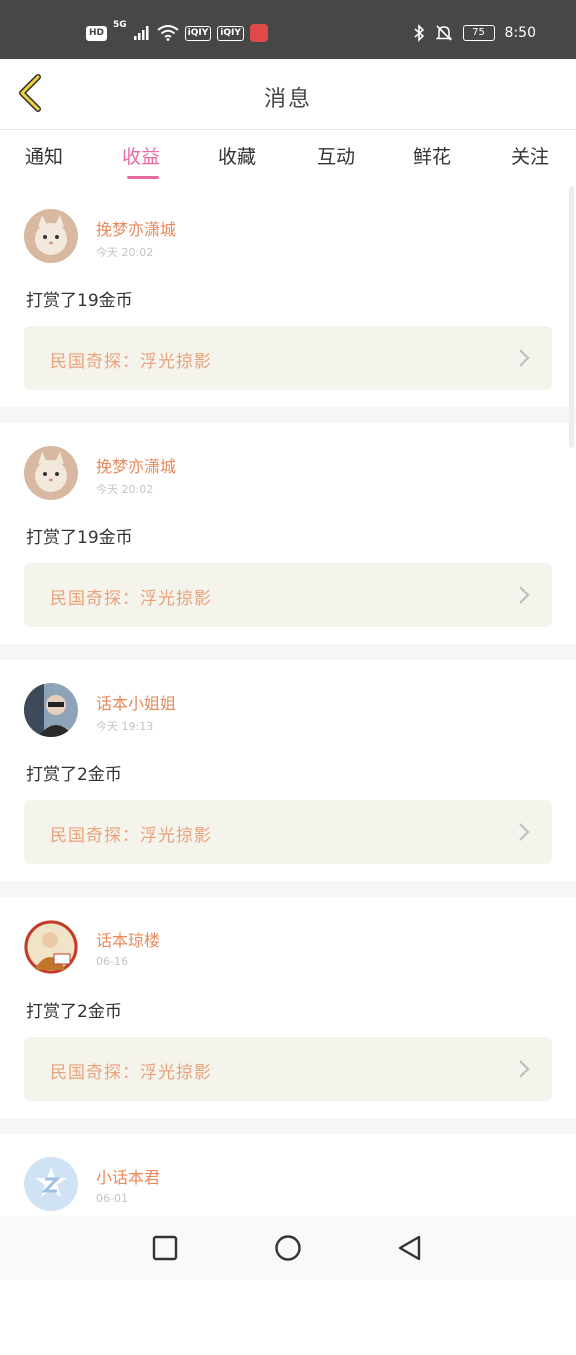 This screenshot has height=1355, width=576. I want to click on username: 话本小姐姐, so click(136, 702).